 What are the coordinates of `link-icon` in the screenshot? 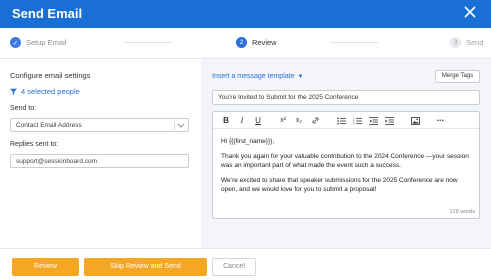 It's located at (315, 120).